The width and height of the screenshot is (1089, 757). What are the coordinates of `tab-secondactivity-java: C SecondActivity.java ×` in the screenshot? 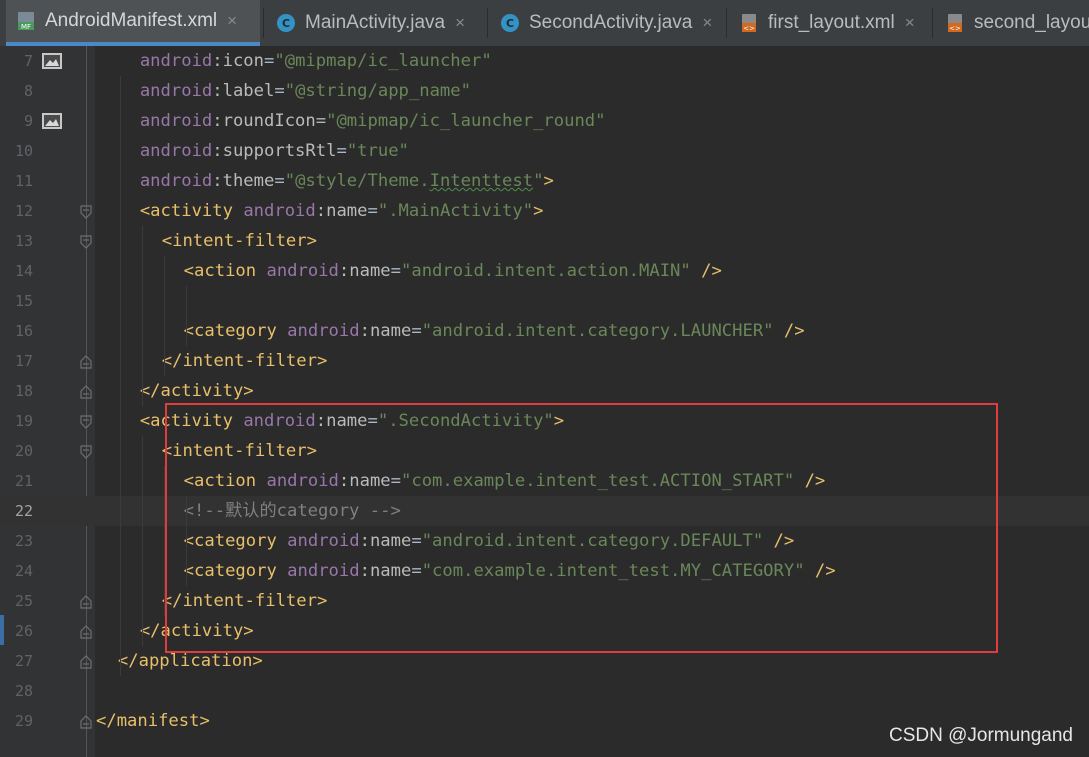 It's located at (611, 23).